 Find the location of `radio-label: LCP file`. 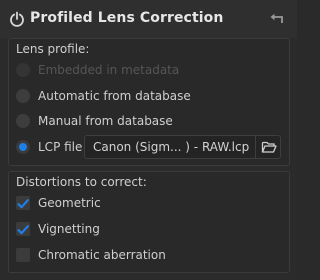

radio-label: LCP file is located at coordinates (60, 147).